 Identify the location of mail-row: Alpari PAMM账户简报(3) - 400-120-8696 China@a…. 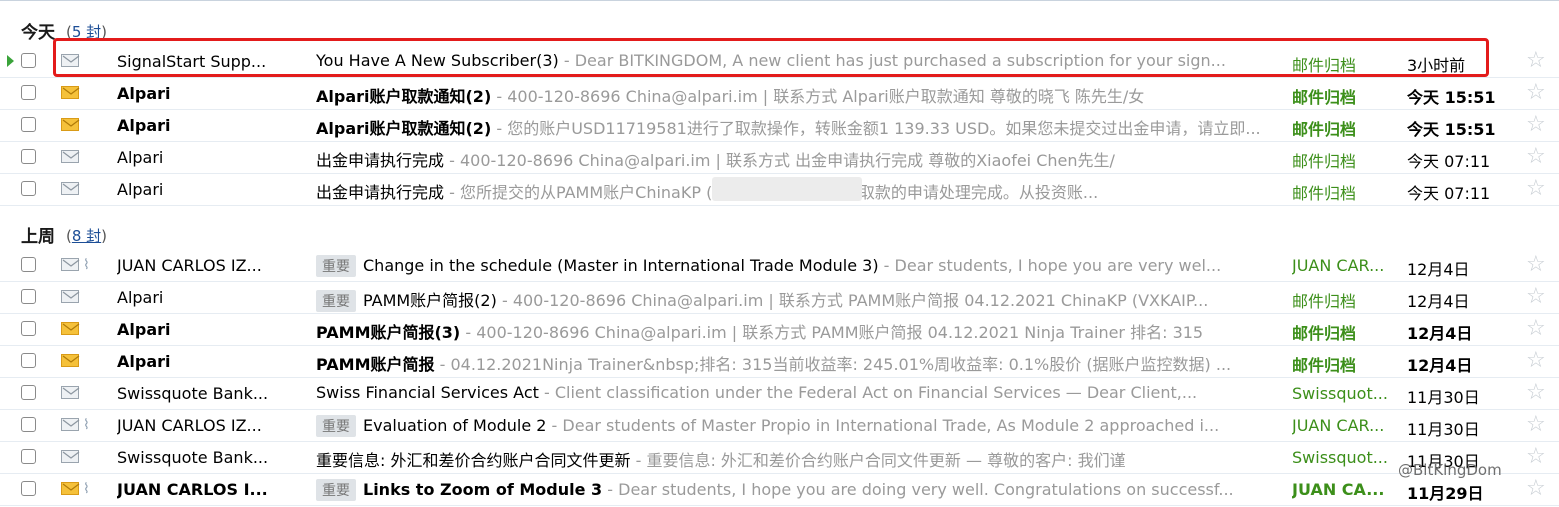
(779, 329).